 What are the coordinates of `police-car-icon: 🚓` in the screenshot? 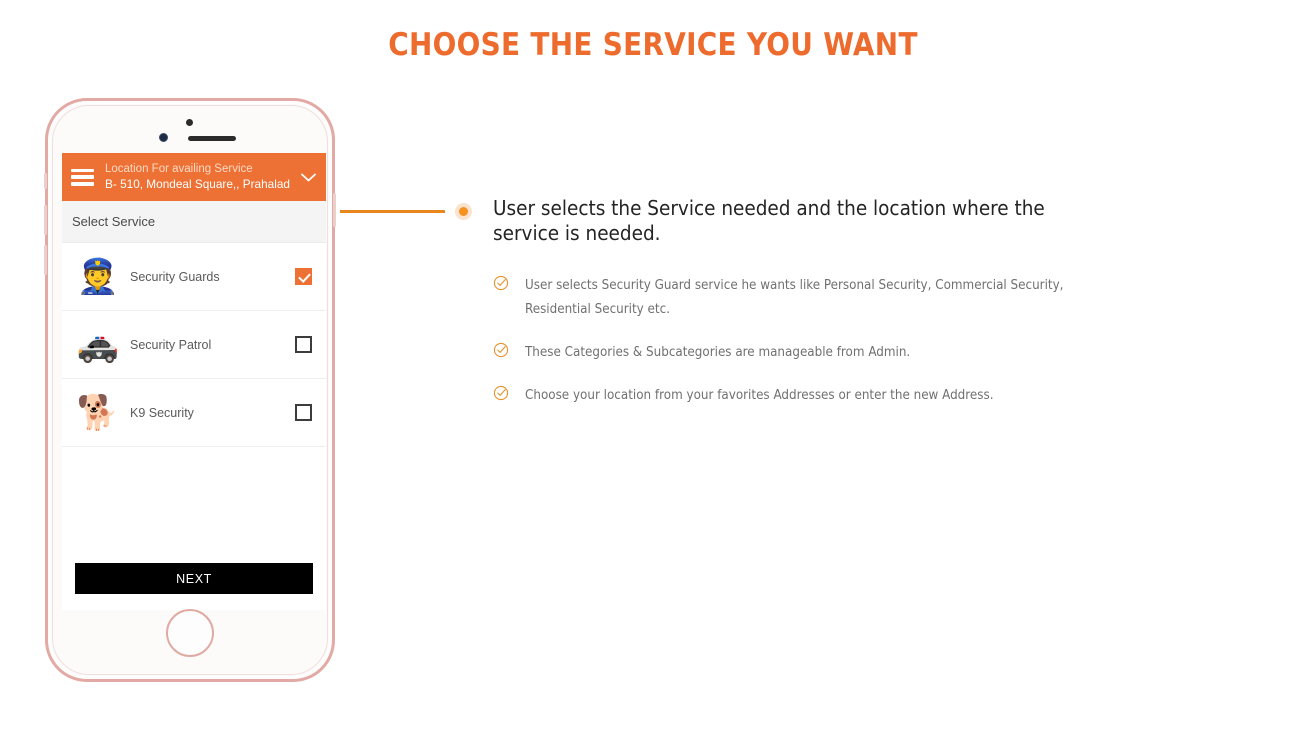 It's located at (98, 344).